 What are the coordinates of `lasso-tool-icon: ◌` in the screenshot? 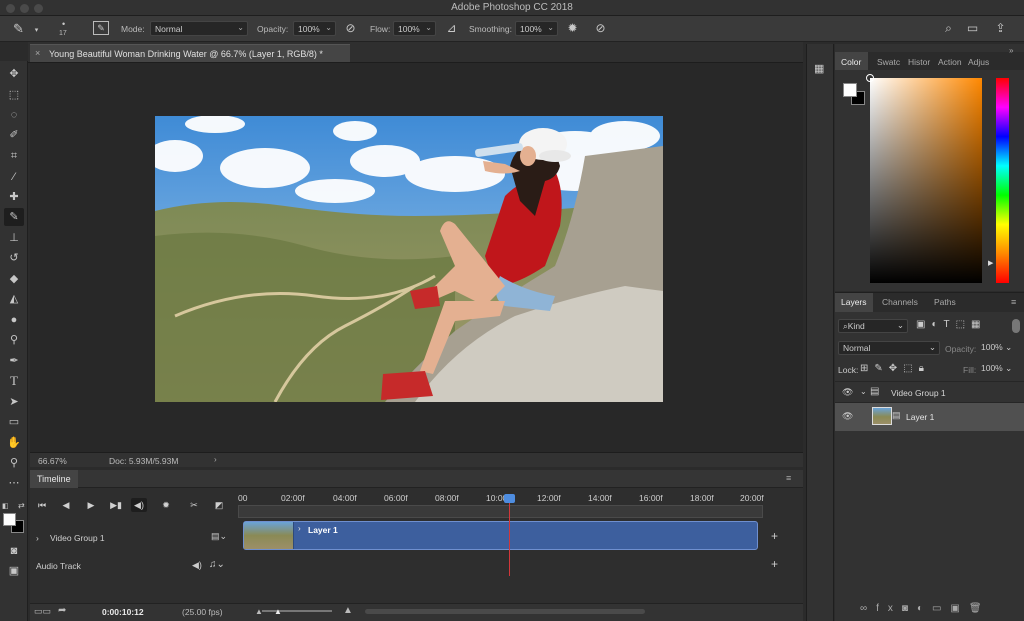 It's located at (14, 115).